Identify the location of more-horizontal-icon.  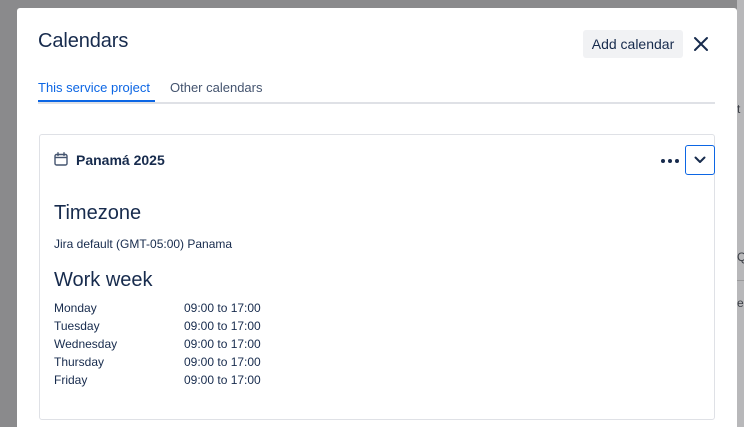
(670, 161).